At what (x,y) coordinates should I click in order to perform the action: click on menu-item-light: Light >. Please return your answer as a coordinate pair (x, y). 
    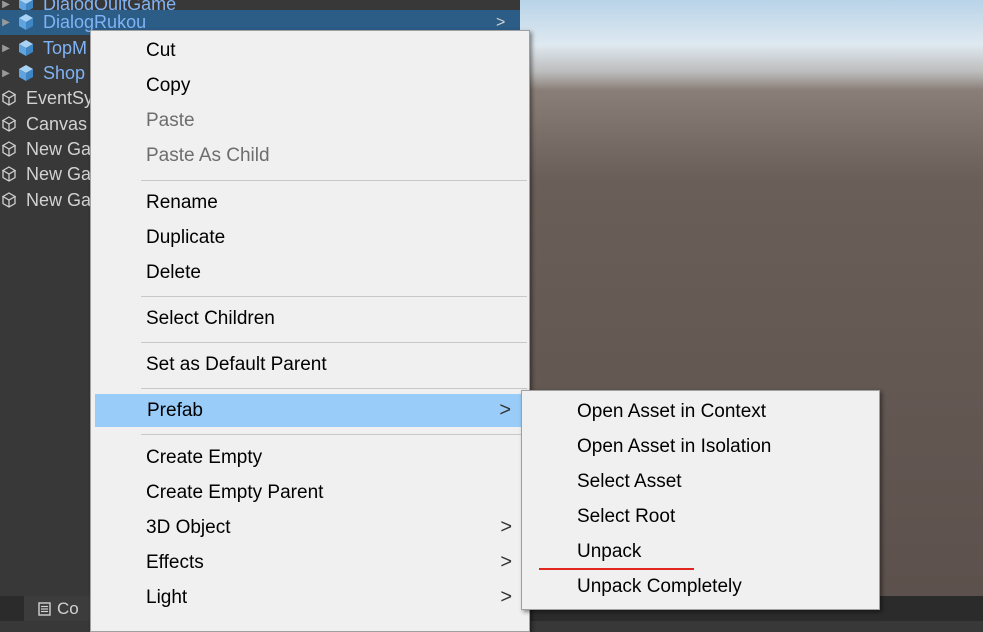
    Looking at the image, I should click on (310, 597).